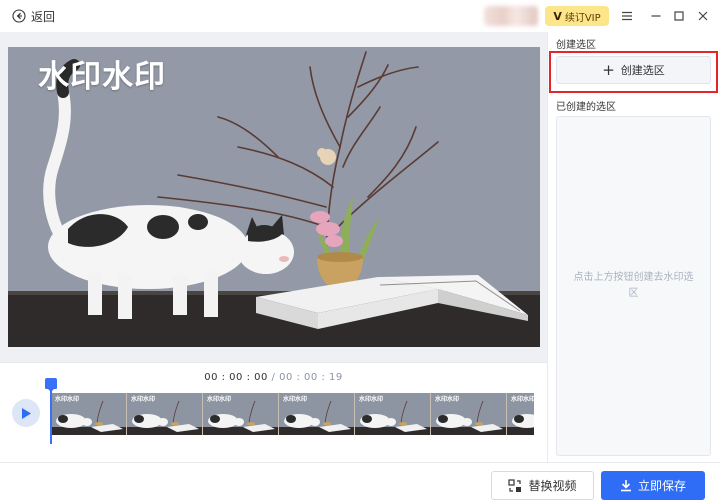 The width and height of the screenshot is (720, 504). I want to click on menu-icon, so click(627, 16).